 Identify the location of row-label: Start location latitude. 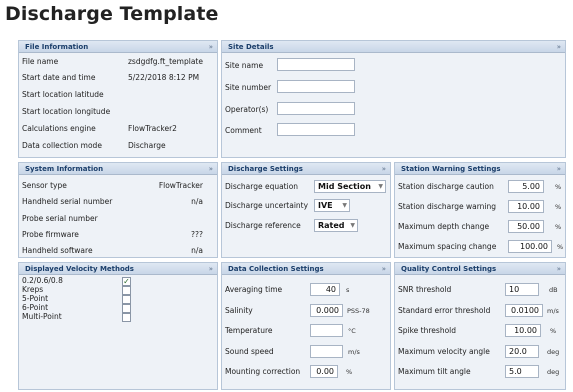
(63, 94).